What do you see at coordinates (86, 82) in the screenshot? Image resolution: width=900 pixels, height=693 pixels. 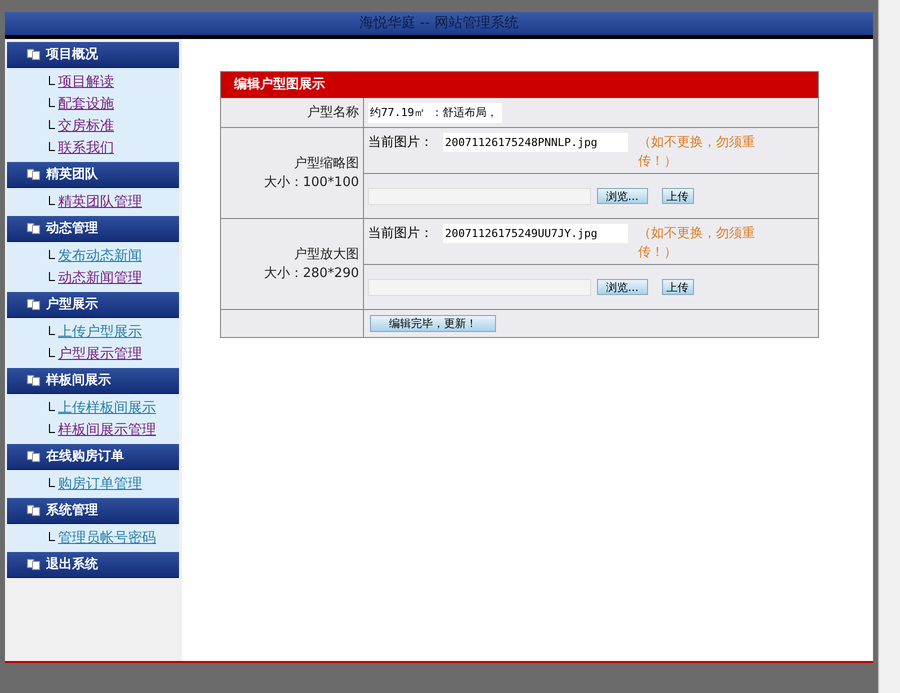 I see `sidebar-link: 项目解读` at bounding box center [86, 82].